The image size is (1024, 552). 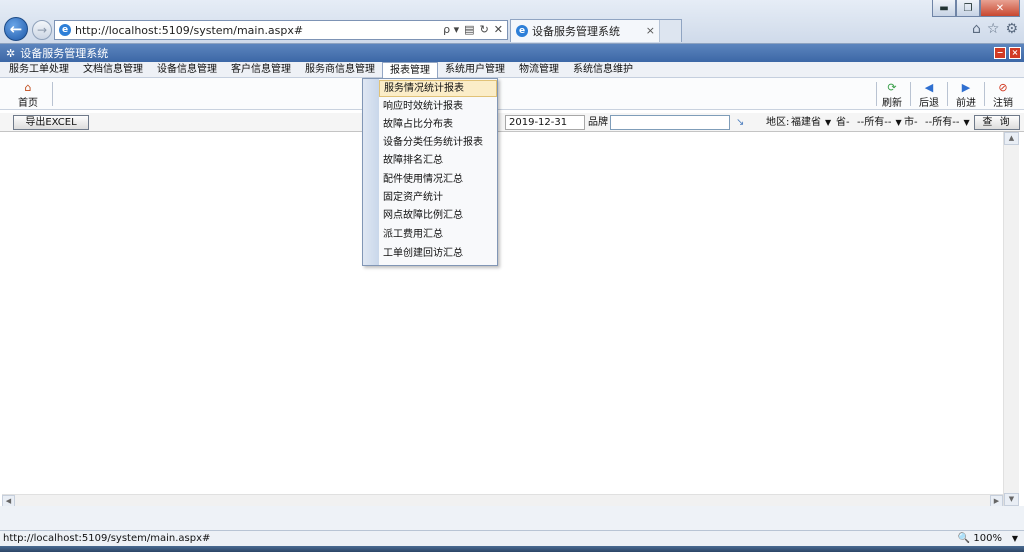 What do you see at coordinates (512, 94) in the screenshot?
I see `toolbar: ⌂ 首页 ⟳ 刷新 ◀ 后退 ▶ 前进 ⊘ 注销` at bounding box center [512, 94].